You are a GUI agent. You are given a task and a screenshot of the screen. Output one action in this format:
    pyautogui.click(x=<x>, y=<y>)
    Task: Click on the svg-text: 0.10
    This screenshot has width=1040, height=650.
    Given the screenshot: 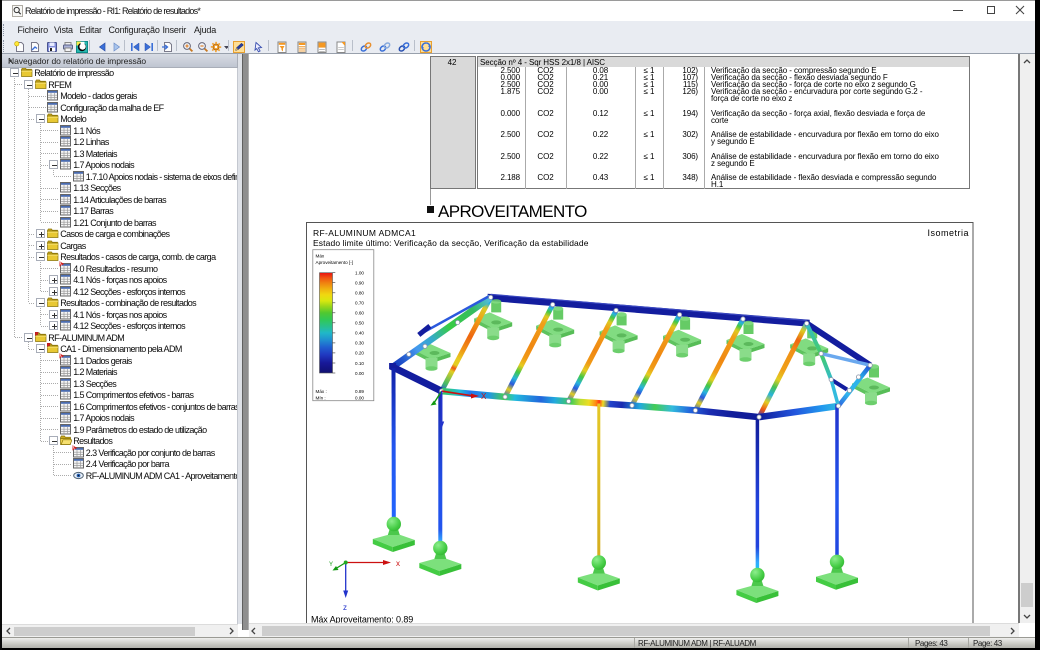 What is the action you would take?
    pyautogui.click(x=359, y=363)
    